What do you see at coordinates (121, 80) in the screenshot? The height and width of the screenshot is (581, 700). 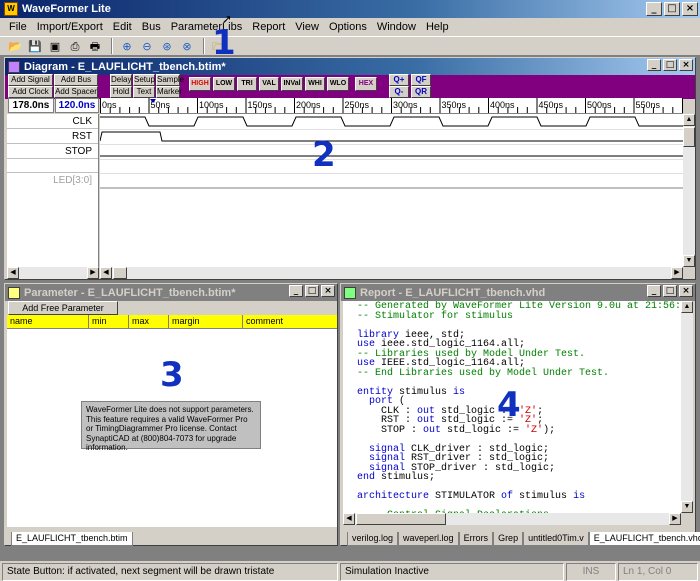 I see `delay-button: Delay` at bounding box center [121, 80].